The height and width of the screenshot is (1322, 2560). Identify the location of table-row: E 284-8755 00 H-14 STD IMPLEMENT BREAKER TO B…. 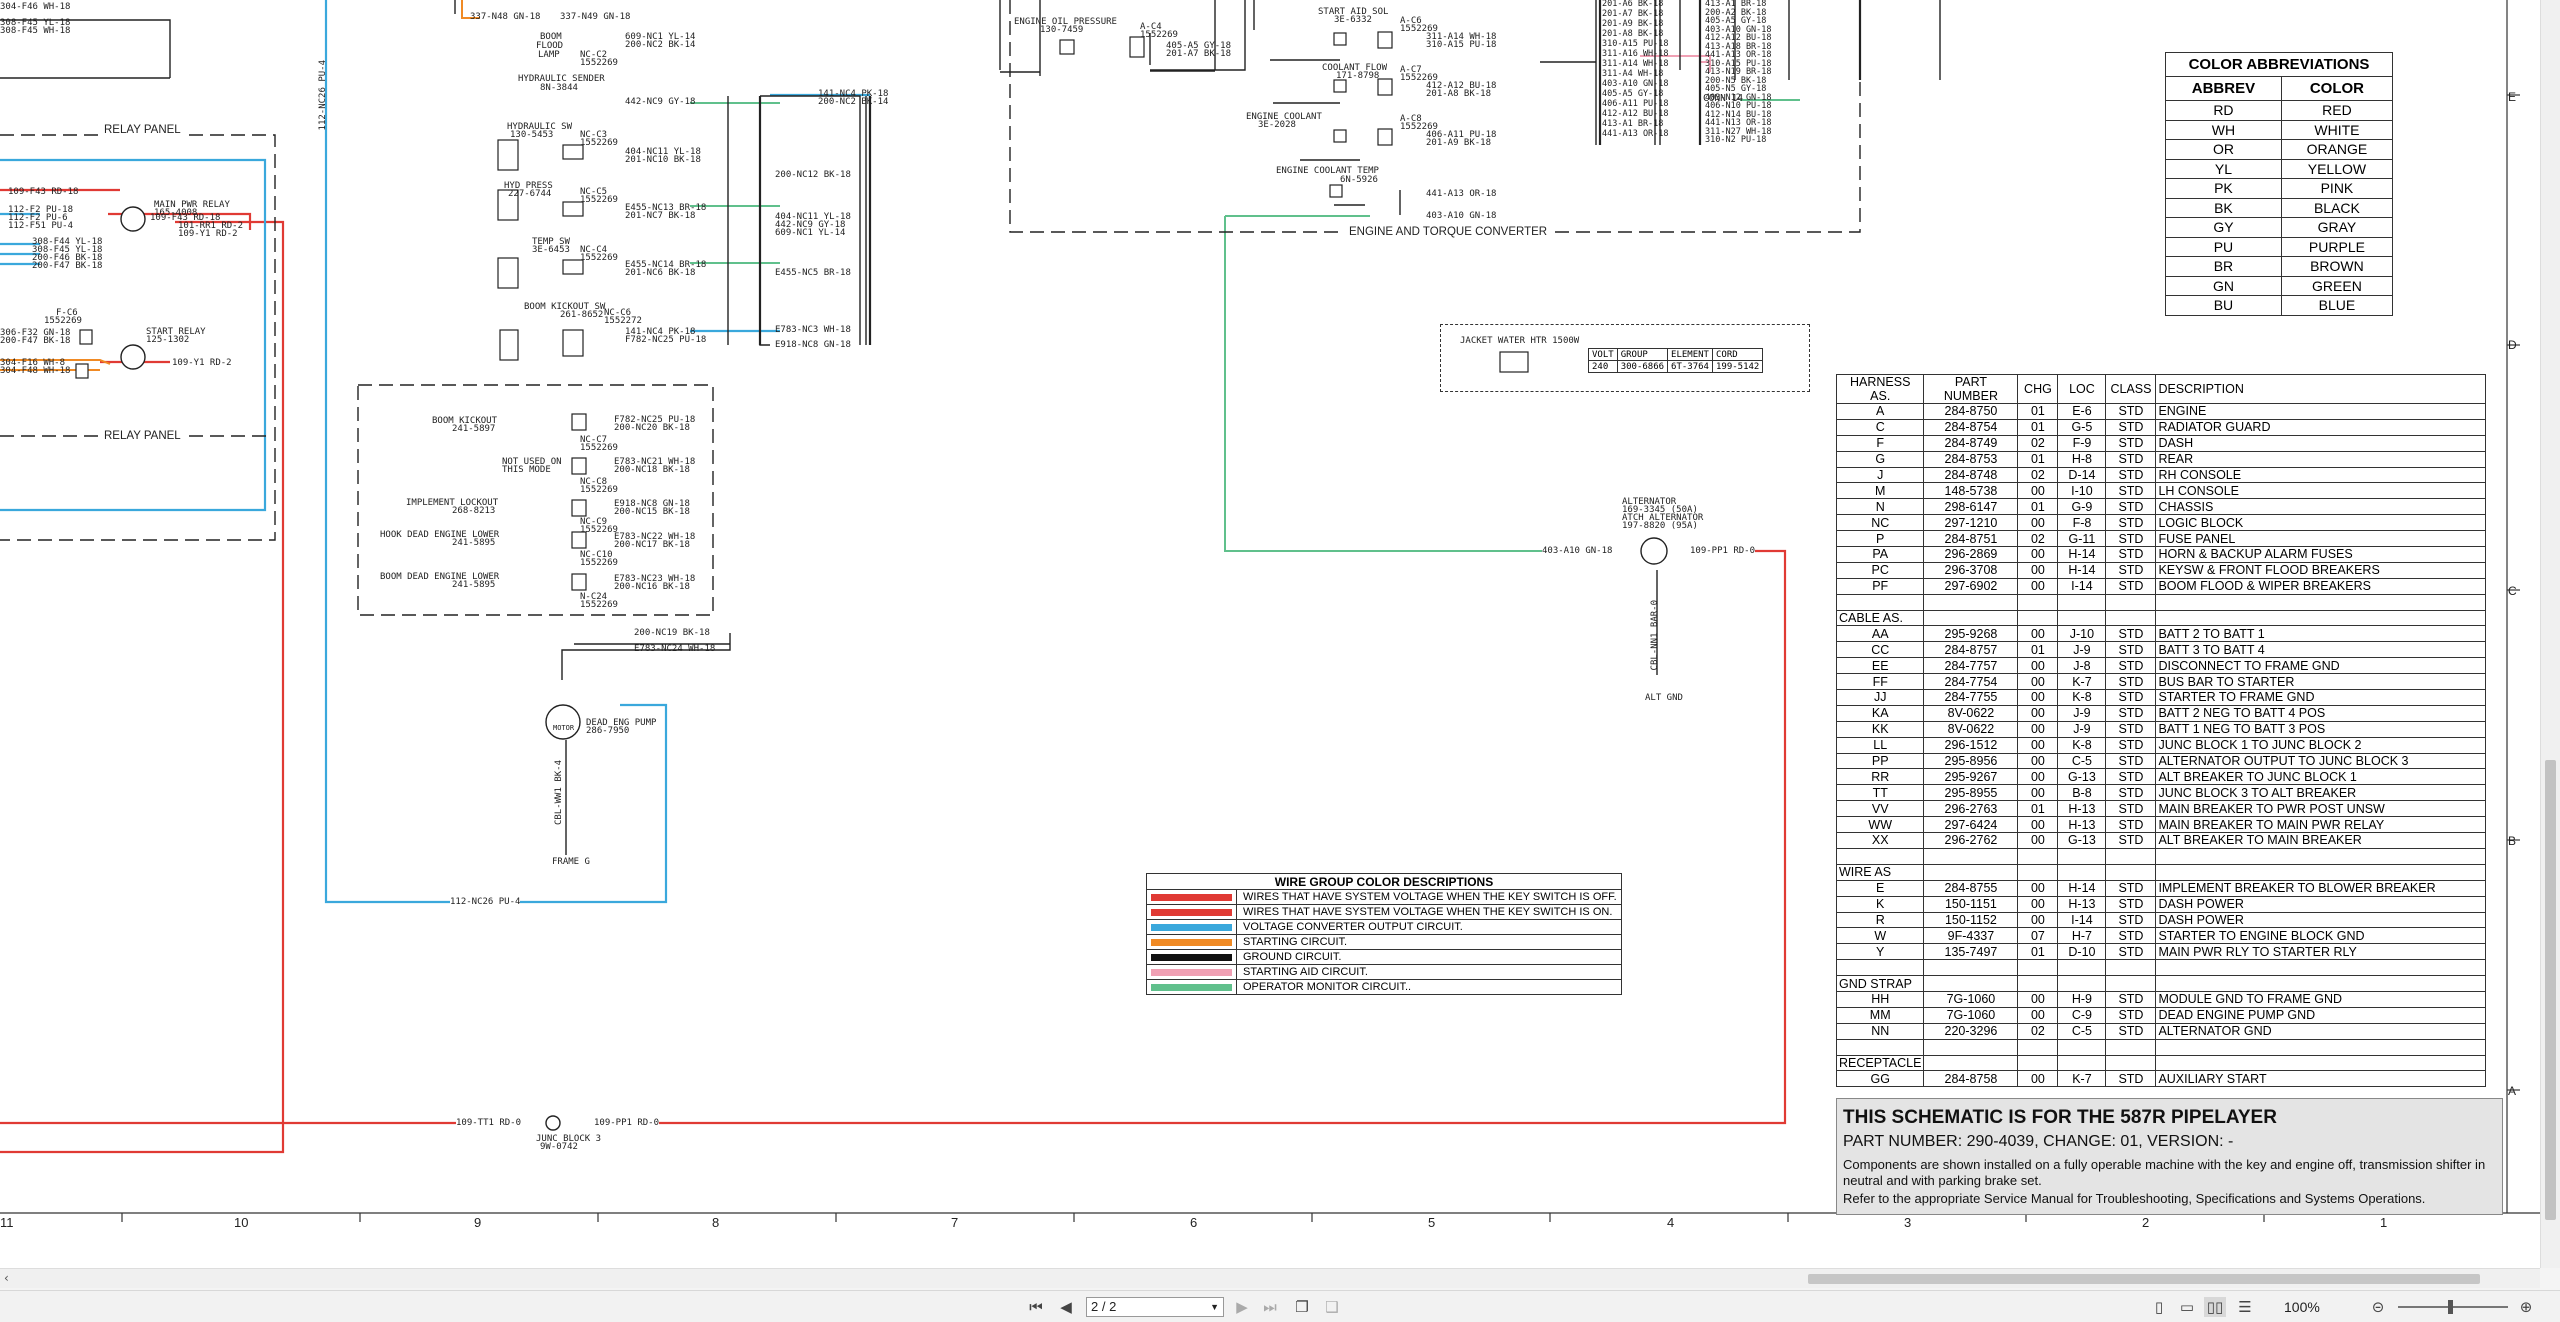
(2160, 888).